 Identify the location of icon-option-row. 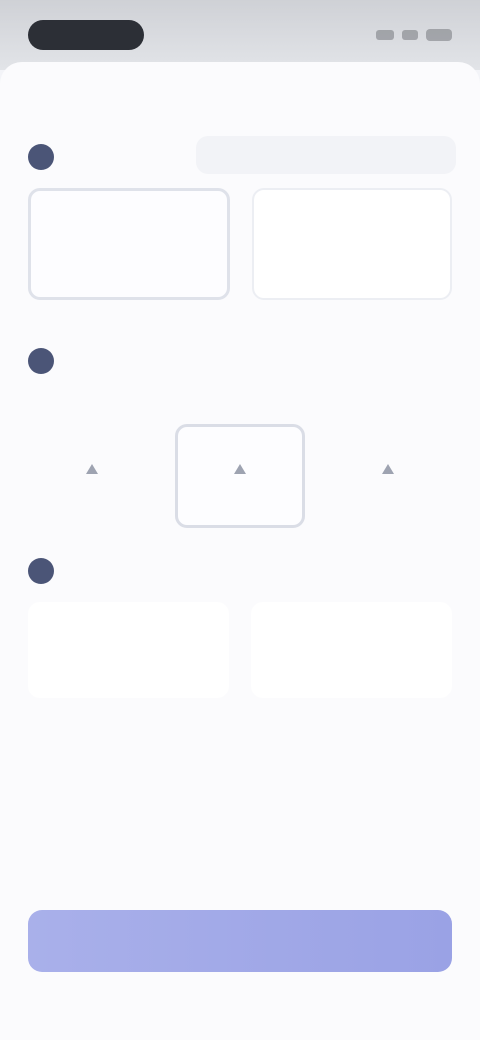
(240, 476).